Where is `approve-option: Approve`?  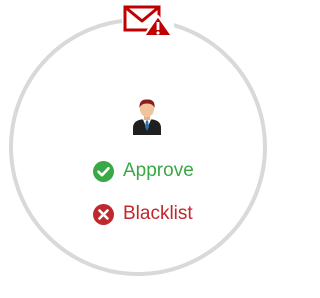 approve-option: Approve is located at coordinates (143, 171).